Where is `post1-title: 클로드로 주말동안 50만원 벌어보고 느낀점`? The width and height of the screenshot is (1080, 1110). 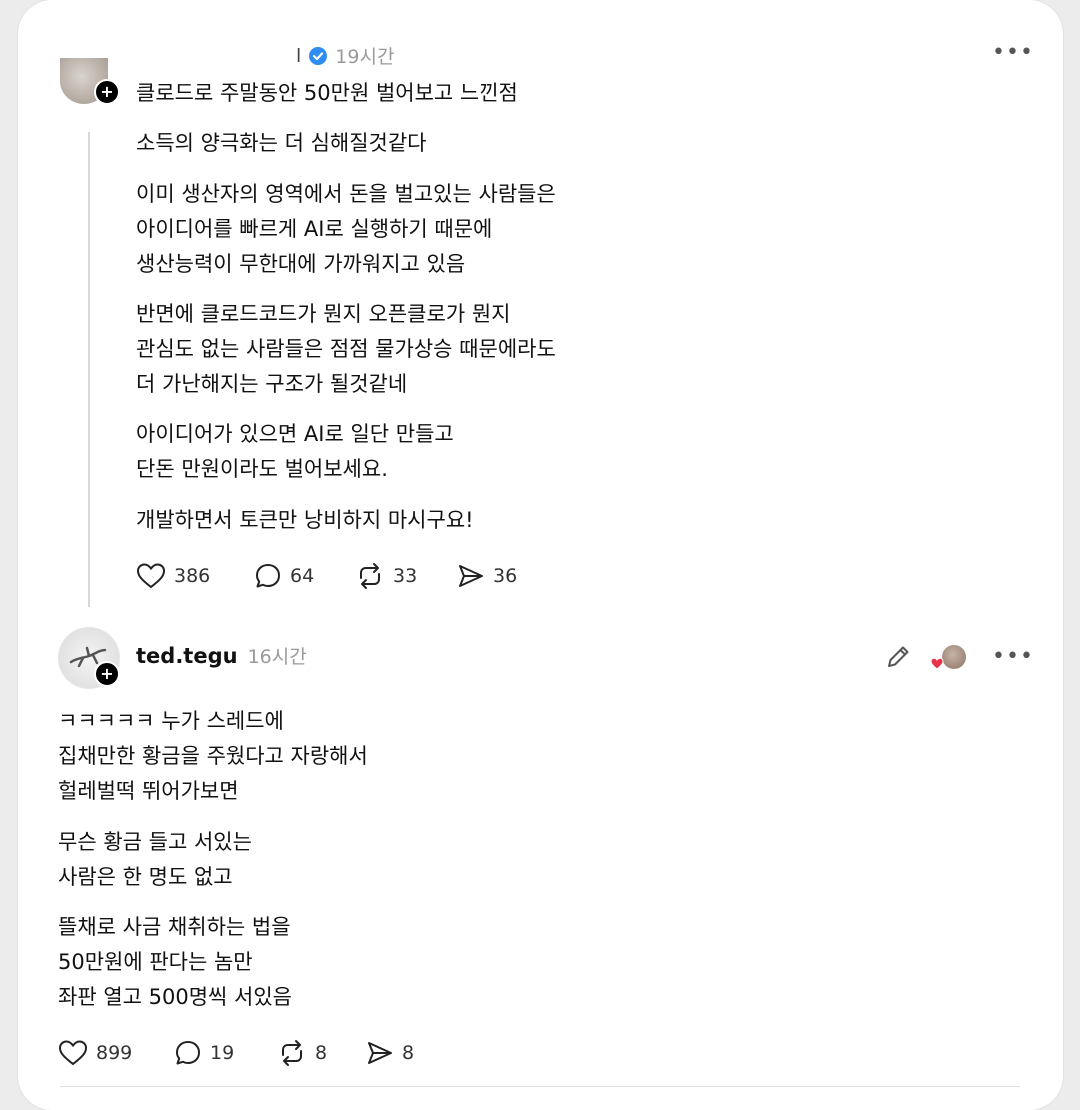
post1-title: 클로드로 주말동안 50만원 벌어보고 느낀점 is located at coordinates (327, 93).